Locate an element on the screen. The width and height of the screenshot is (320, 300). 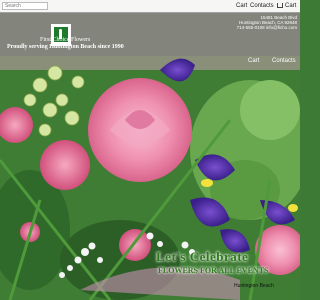
banner-subheadline: FLOWERS FOR ALL EVENTS is located at coordinates (213, 270).